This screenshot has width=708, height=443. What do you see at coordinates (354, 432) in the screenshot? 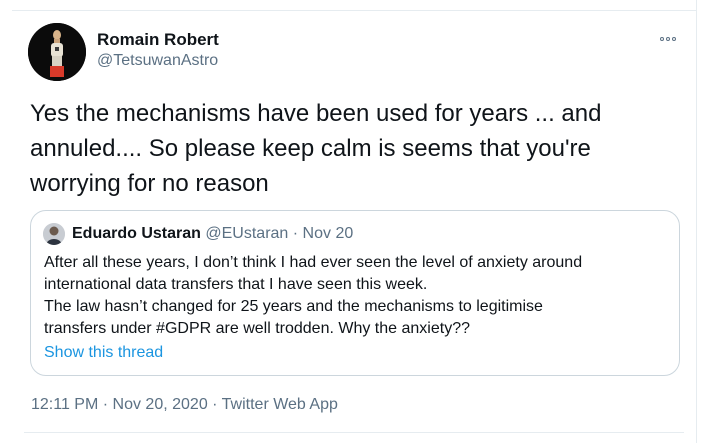
I see `bottom-divider` at bounding box center [354, 432].